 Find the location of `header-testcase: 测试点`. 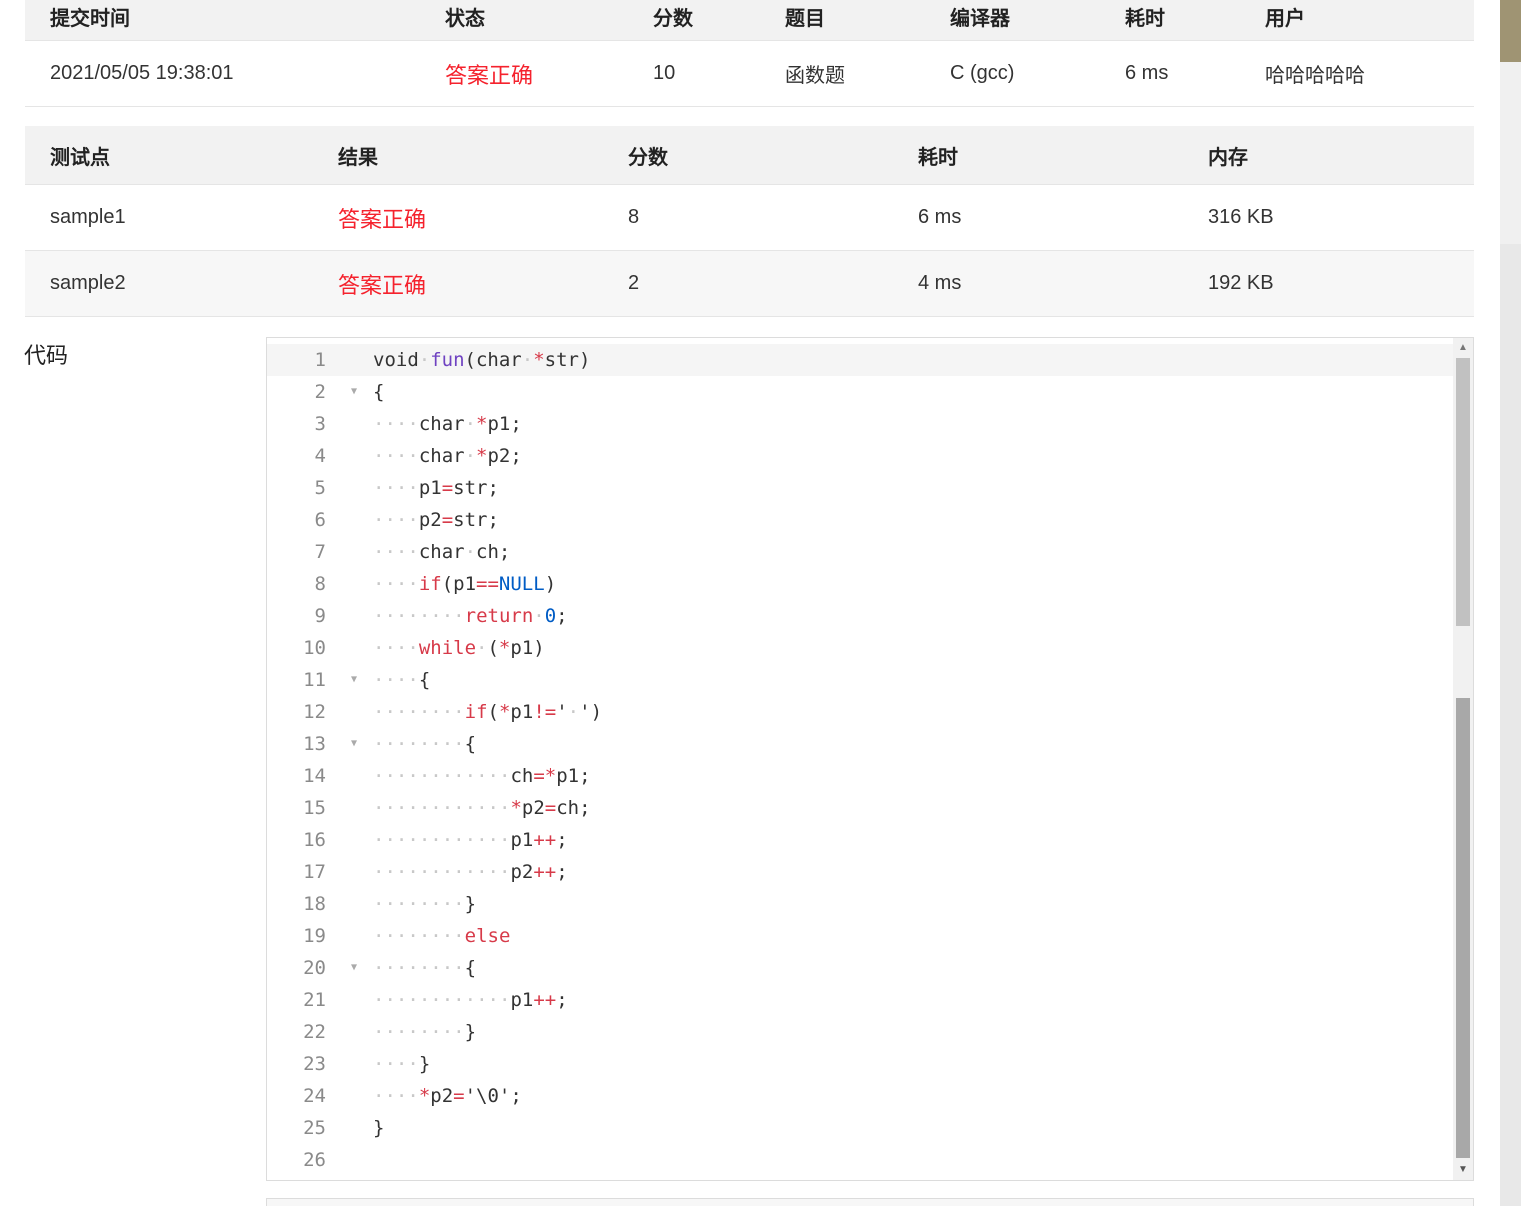

header-testcase: 测试点 is located at coordinates (80, 157).